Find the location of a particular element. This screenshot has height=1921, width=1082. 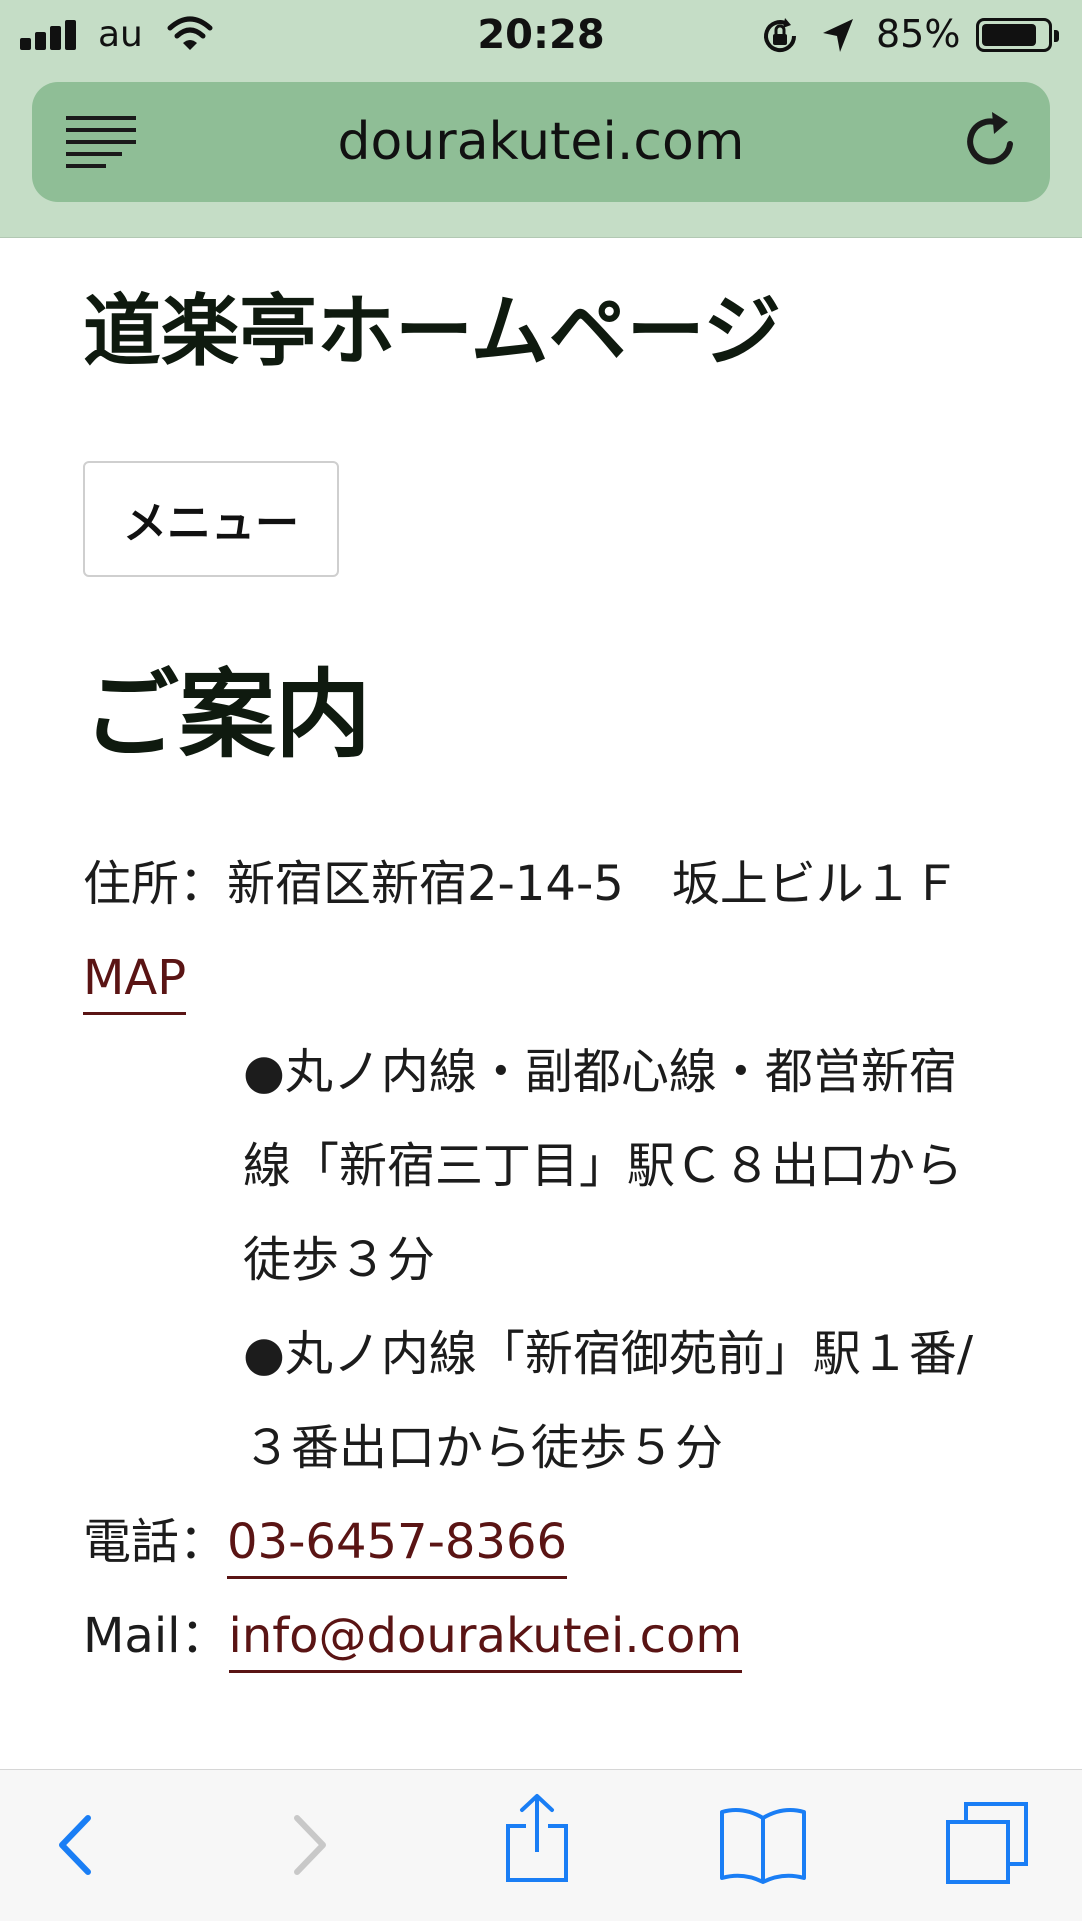

battery-icon is located at coordinates (1017, 35).